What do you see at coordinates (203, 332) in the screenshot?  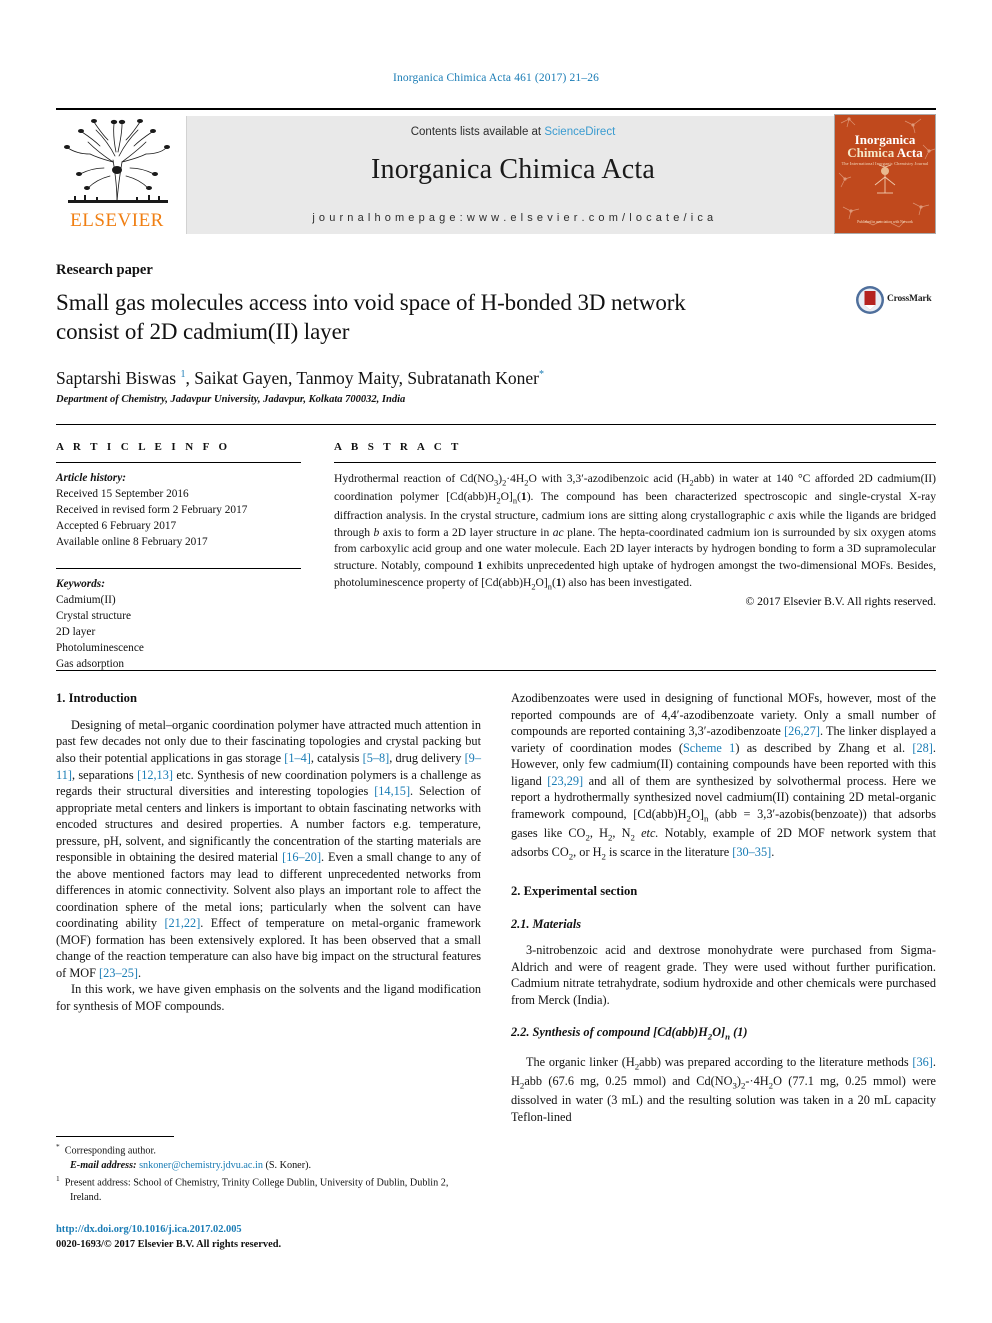 I see `article-title-line2: consist of 2D cadmium(II) layer` at bounding box center [203, 332].